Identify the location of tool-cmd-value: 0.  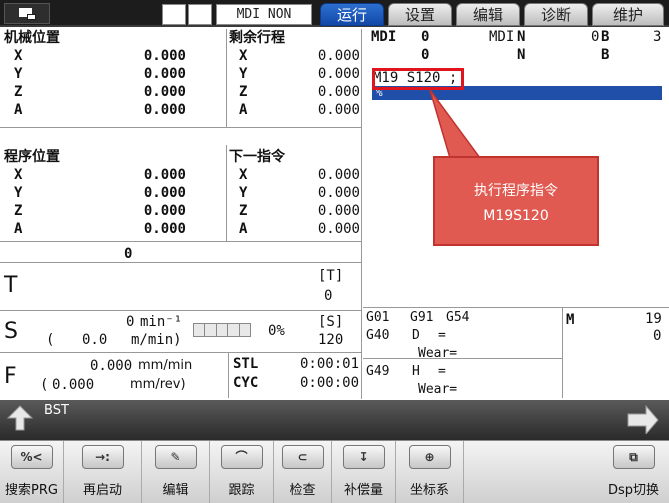
(328, 296).